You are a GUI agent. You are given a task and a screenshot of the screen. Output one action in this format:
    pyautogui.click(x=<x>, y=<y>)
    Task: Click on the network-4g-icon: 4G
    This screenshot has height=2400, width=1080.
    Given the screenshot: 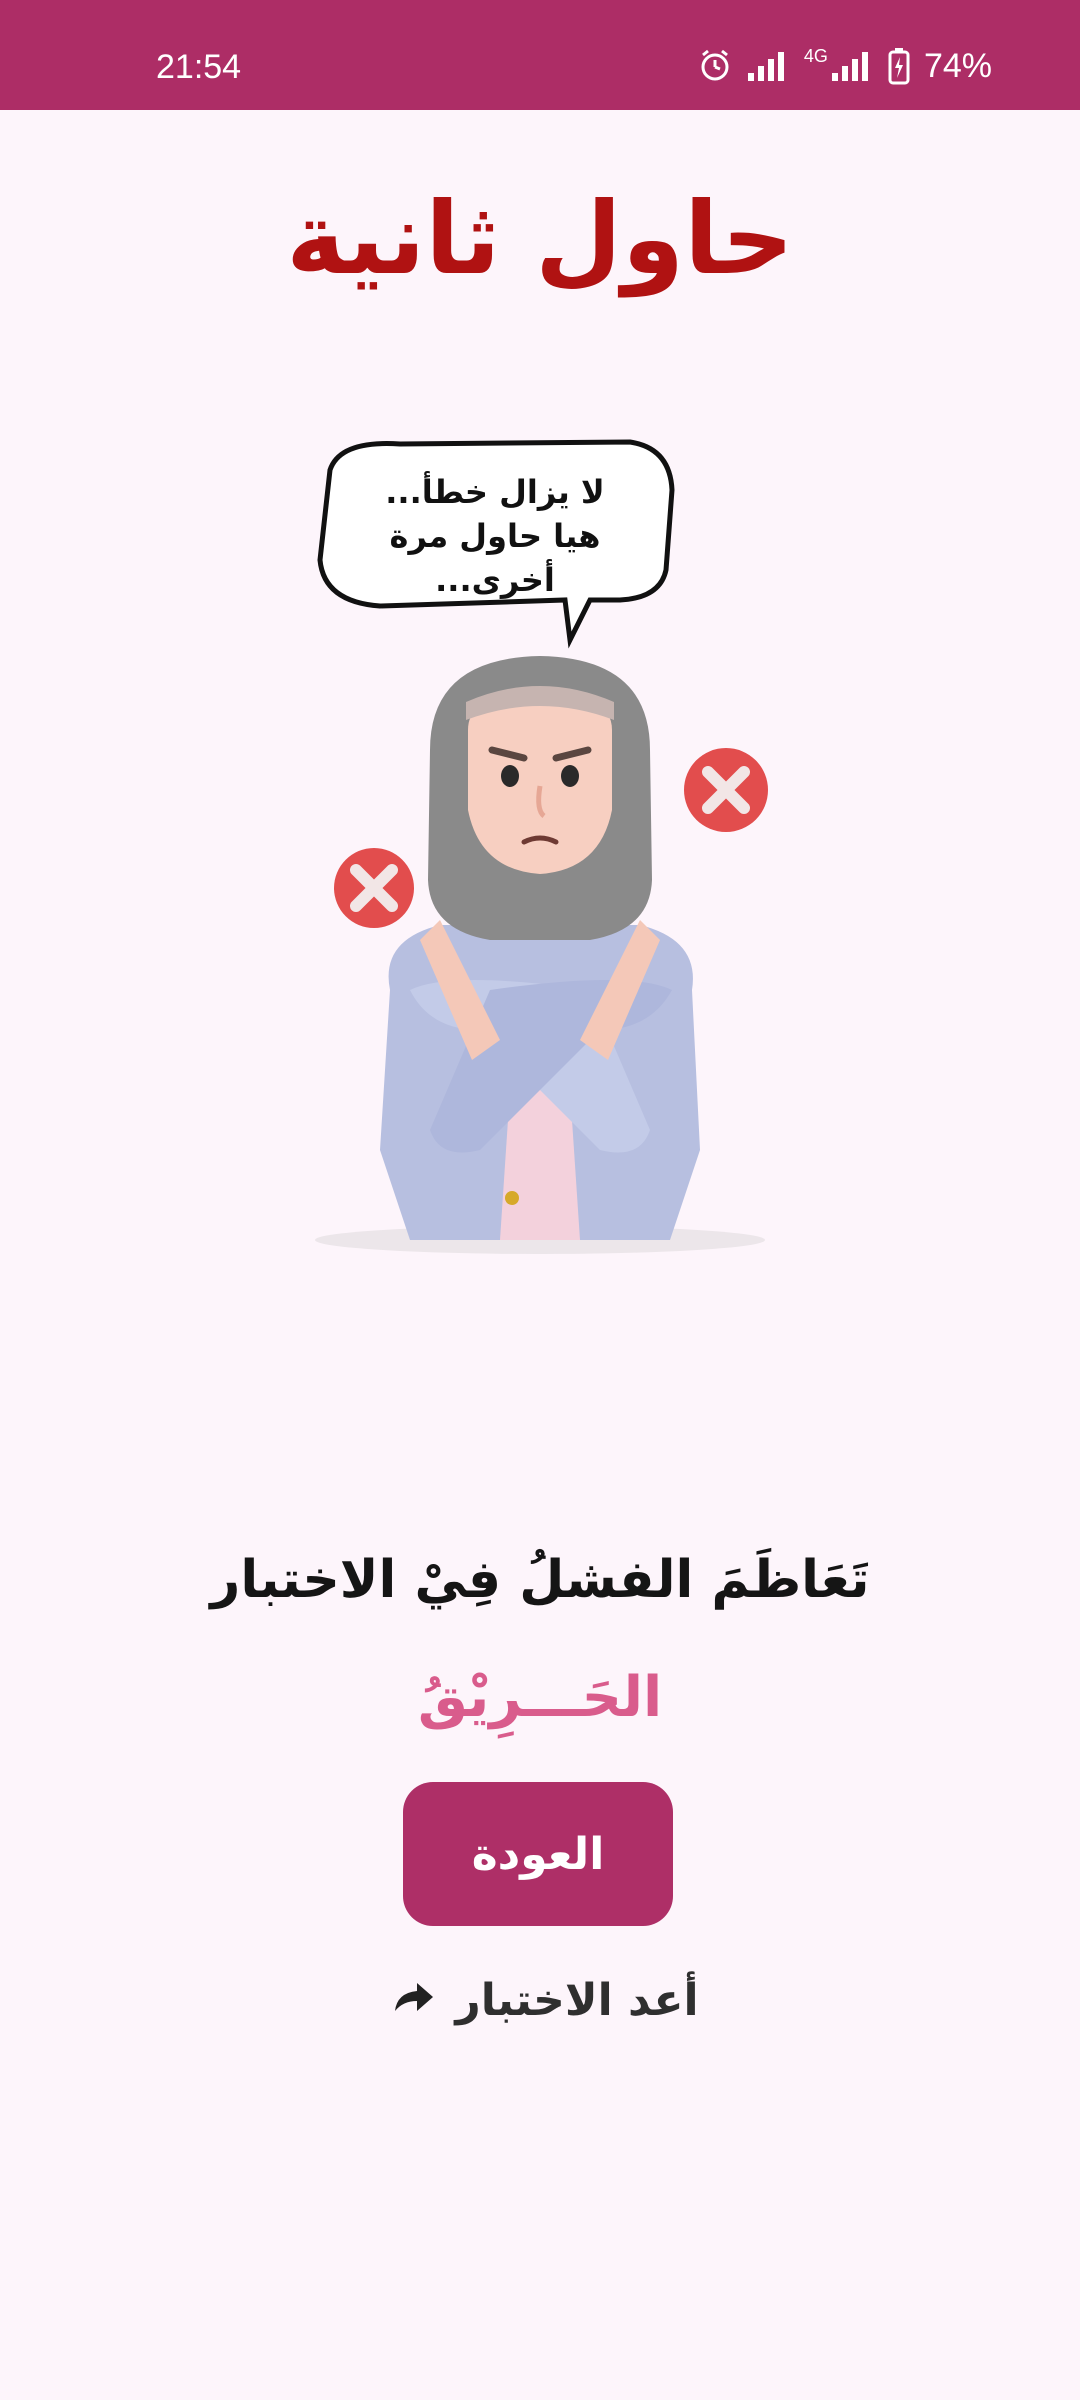 What is the action you would take?
    pyautogui.click(x=838, y=64)
    